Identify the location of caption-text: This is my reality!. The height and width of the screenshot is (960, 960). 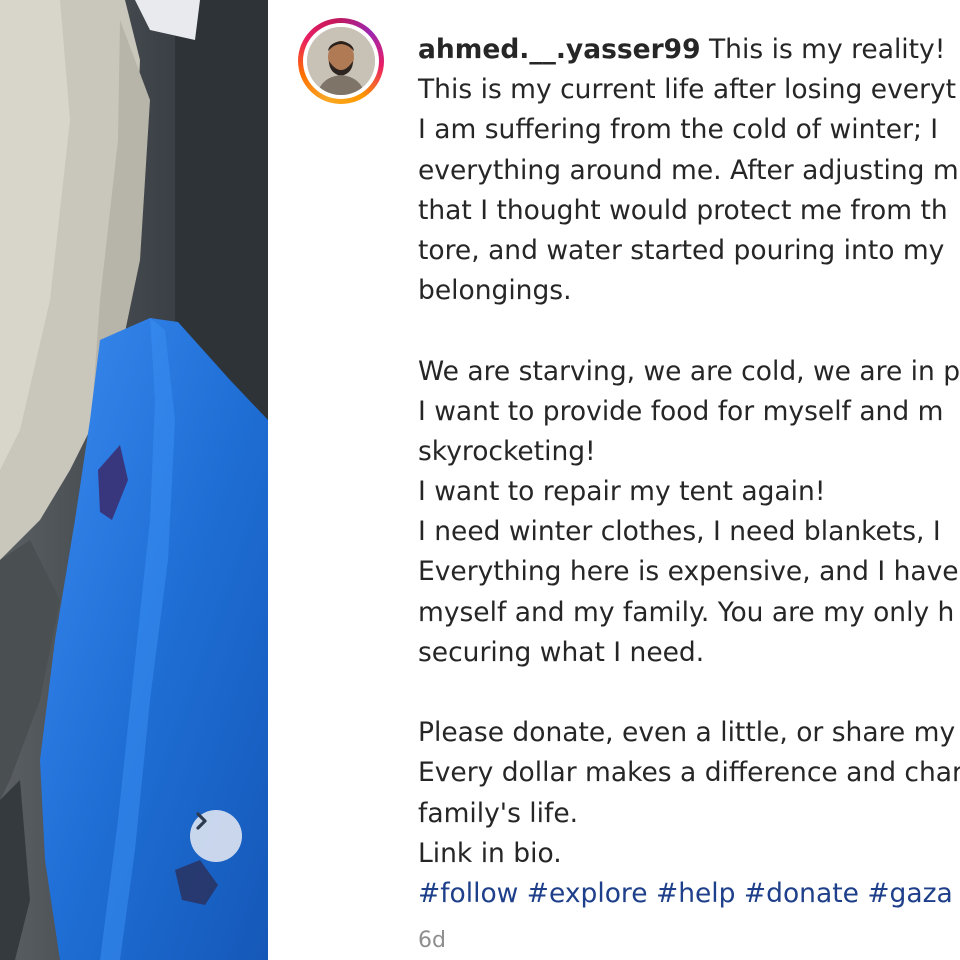
(827, 49).